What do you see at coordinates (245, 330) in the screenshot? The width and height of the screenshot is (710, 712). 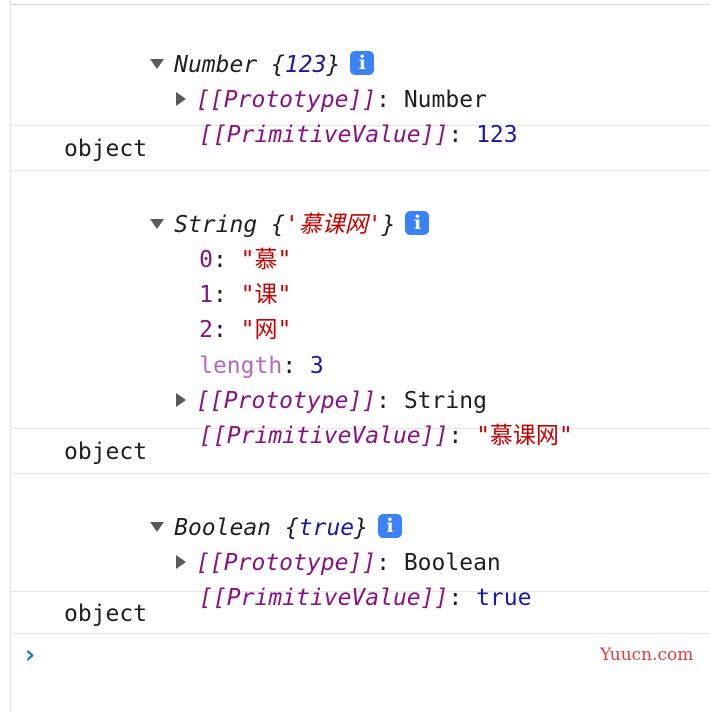 I see `property-row: 2: "网"` at bounding box center [245, 330].